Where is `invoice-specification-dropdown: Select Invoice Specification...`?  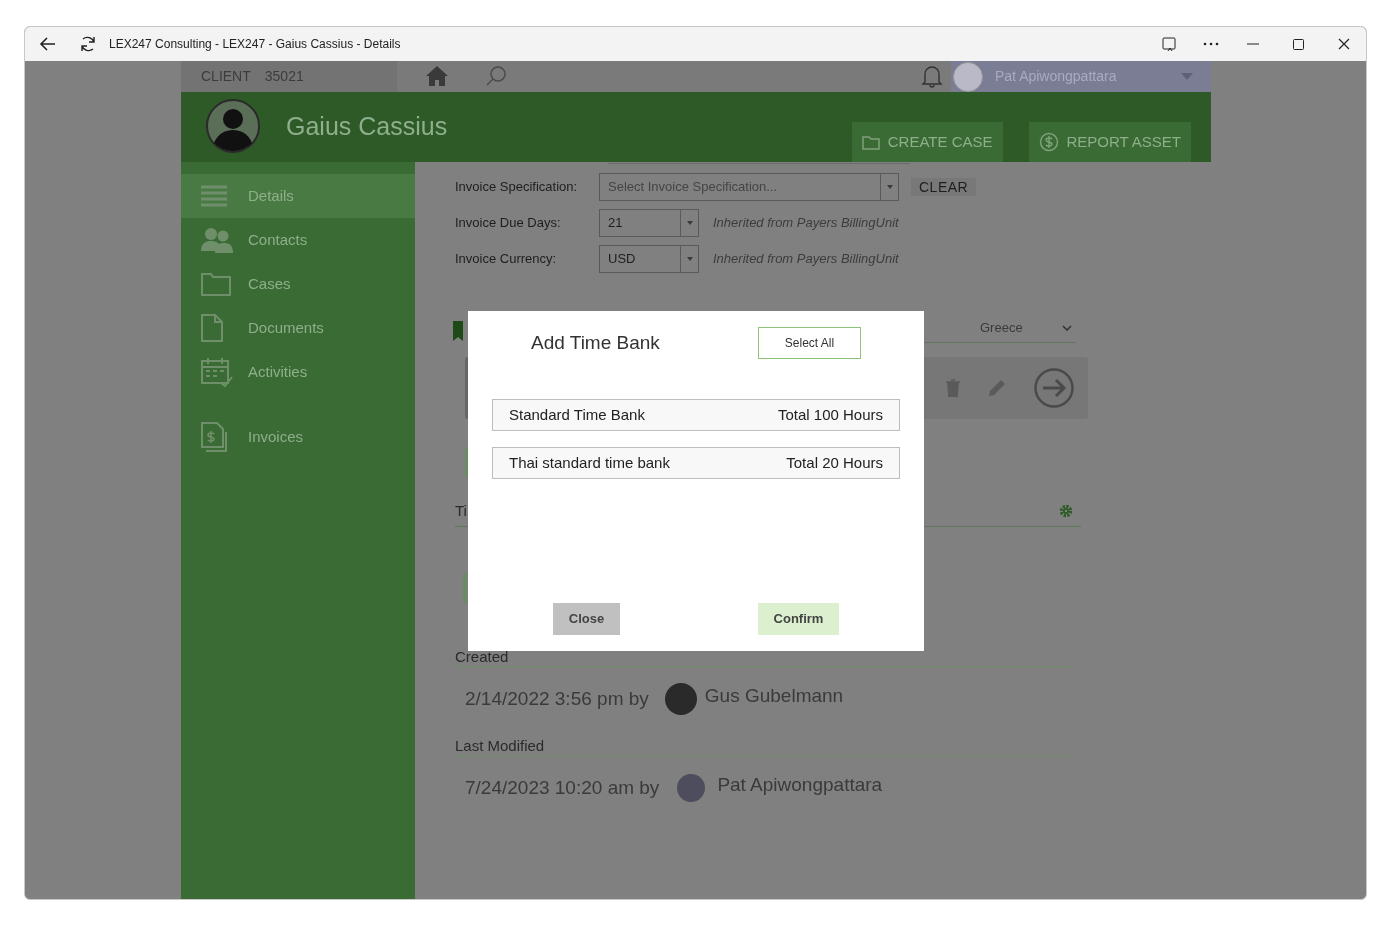
invoice-specification-dropdown: Select Invoice Specification... is located at coordinates (749, 187).